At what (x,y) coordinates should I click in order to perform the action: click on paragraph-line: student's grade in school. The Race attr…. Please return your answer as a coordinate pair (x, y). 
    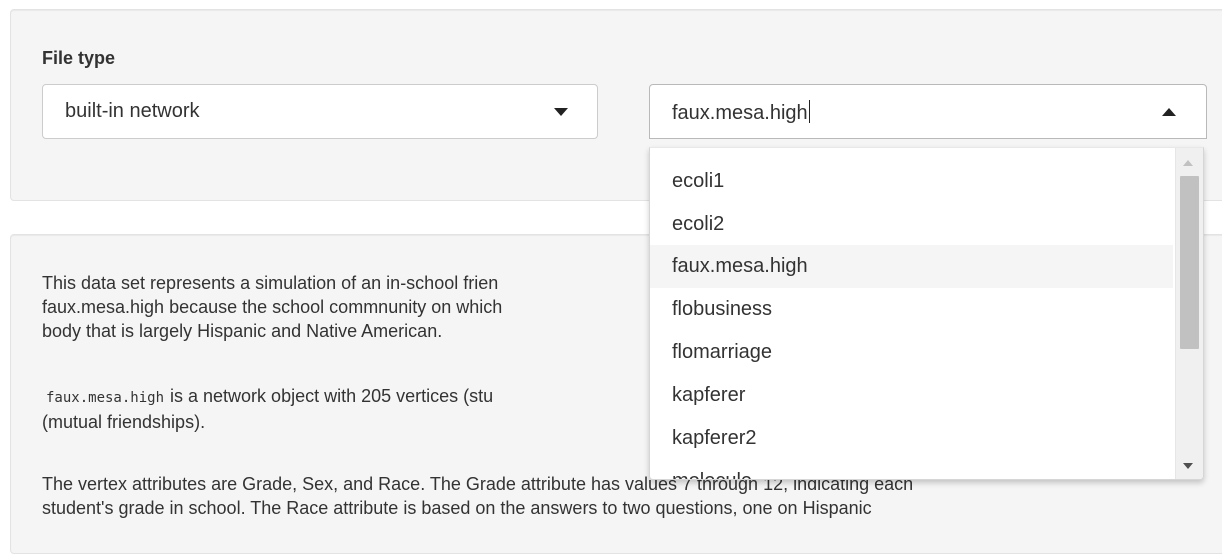
    Looking at the image, I should click on (457, 508).